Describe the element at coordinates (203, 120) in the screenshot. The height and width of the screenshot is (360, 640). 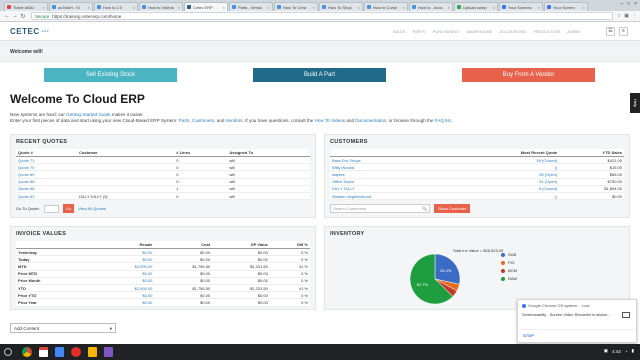
I see `customers-link: Customers` at that location.